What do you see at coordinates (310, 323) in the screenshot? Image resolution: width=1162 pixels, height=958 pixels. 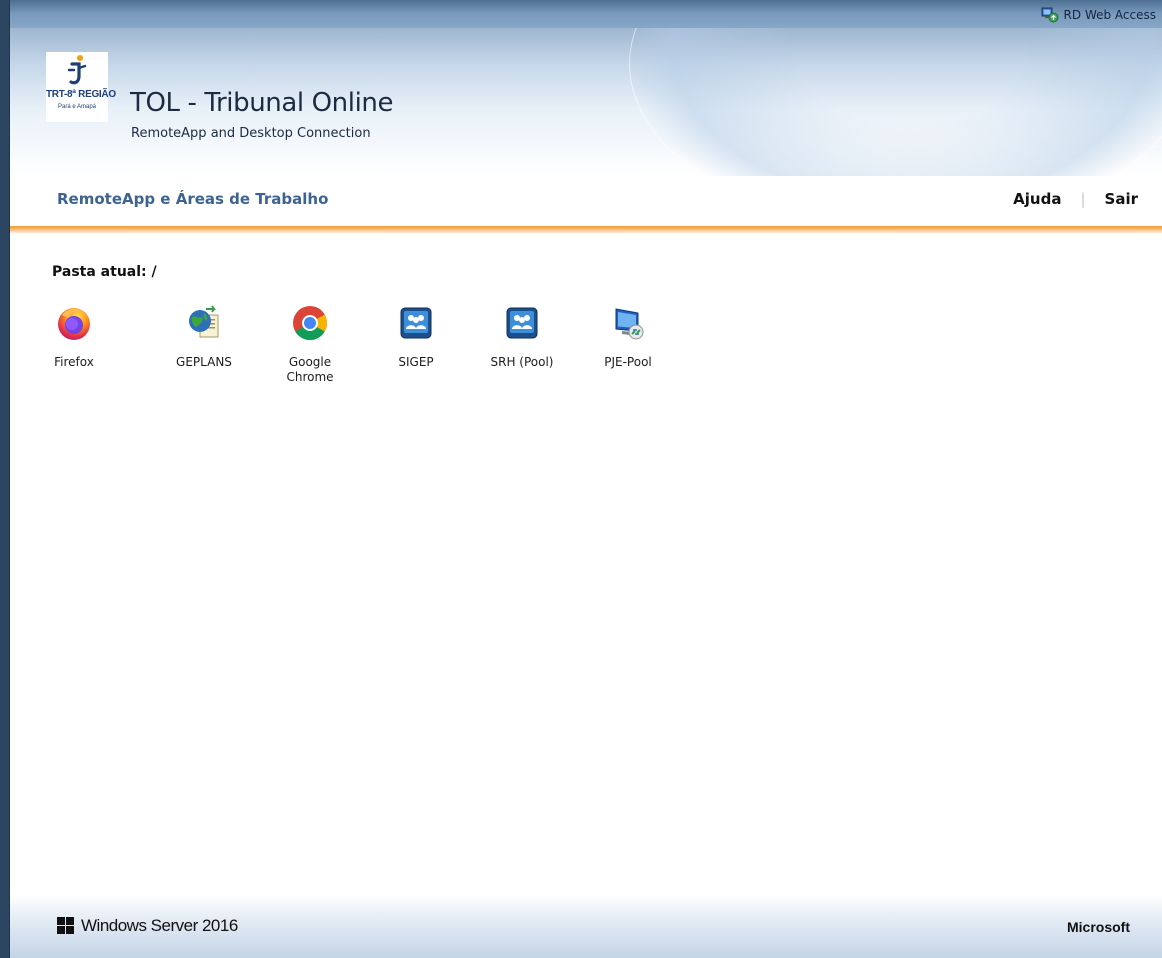 I see `chrome-icon` at bounding box center [310, 323].